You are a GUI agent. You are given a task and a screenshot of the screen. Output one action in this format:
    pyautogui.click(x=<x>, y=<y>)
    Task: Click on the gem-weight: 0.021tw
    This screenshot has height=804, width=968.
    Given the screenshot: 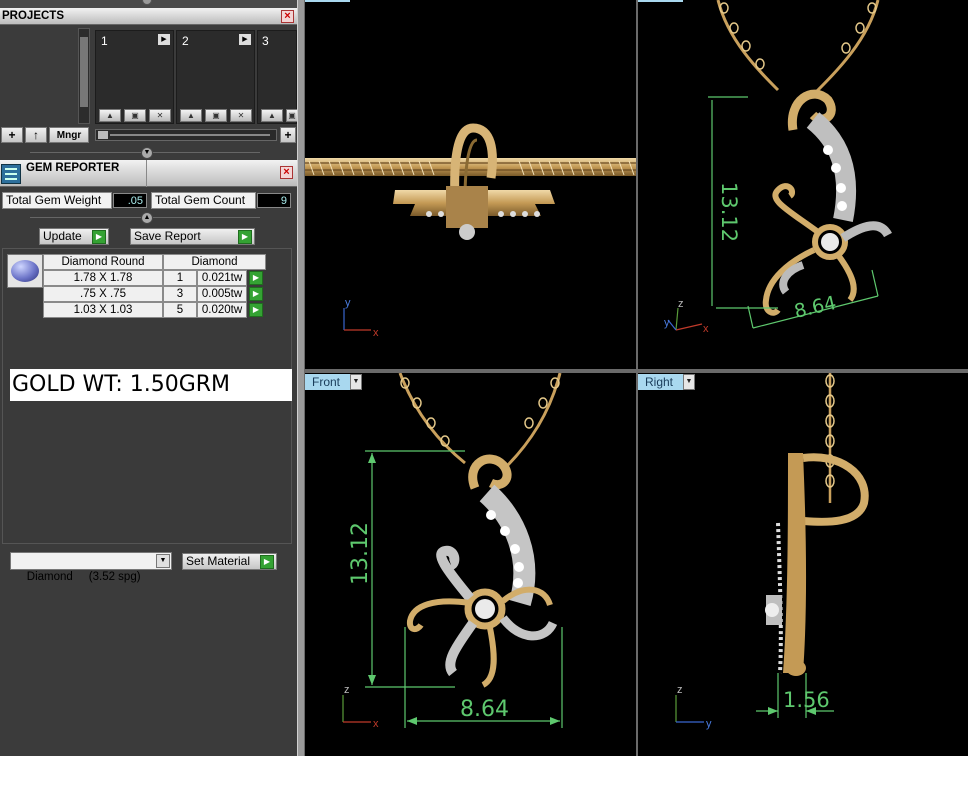 What is the action you would take?
    pyautogui.click(x=222, y=278)
    